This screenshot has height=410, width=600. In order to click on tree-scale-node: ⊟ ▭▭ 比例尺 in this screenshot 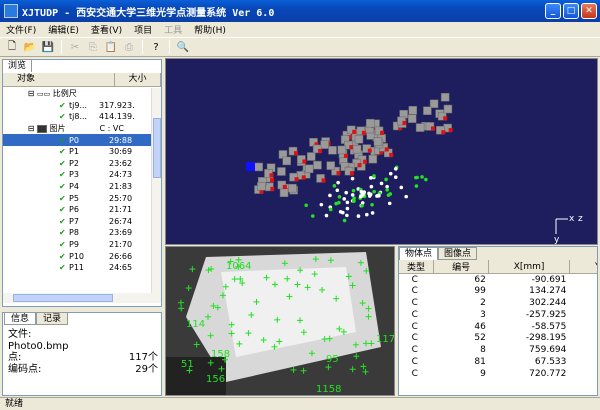, I will do `click(77, 94)`.